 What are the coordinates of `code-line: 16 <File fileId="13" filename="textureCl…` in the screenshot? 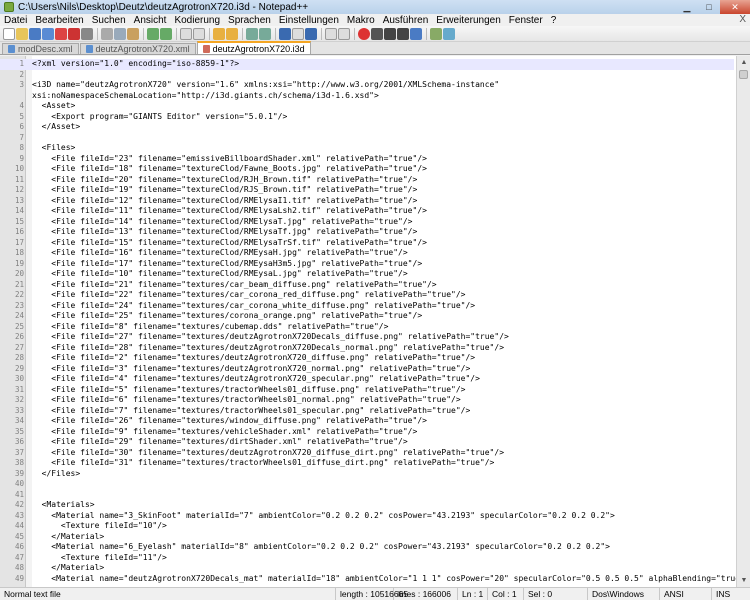 It's located at (367, 232).